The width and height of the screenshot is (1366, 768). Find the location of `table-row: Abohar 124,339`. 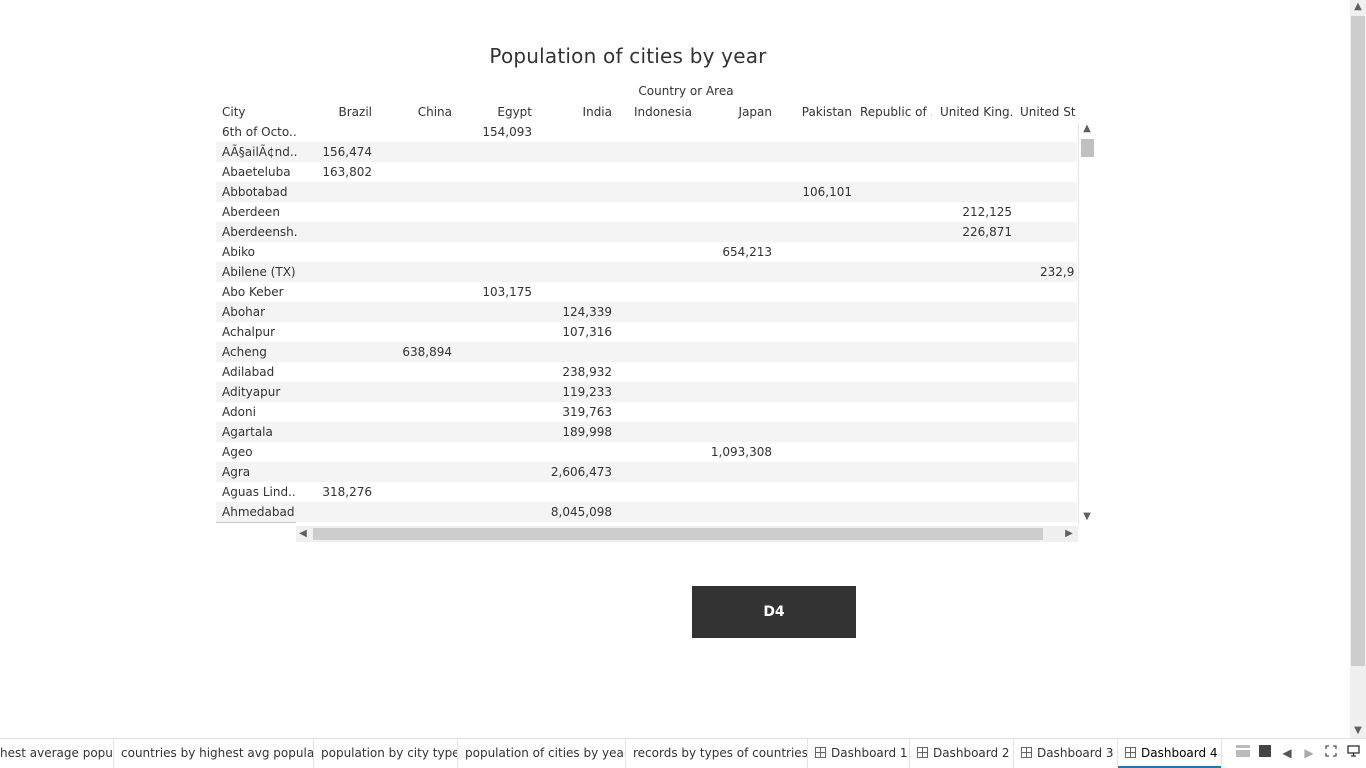

table-row: Abohar 124,339 is located at coordinates (646, 312).